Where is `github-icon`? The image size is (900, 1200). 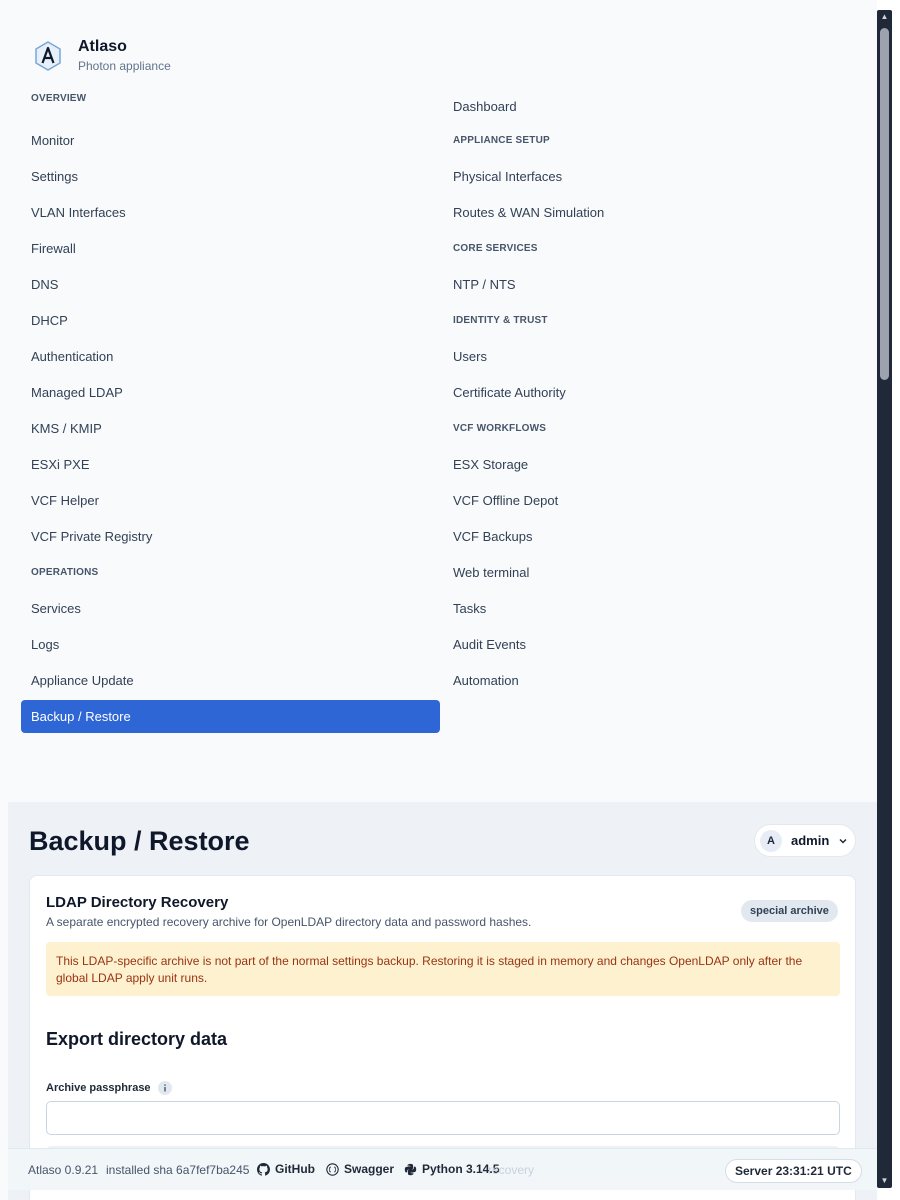
github-icon is located at coordinates (263, 1169).